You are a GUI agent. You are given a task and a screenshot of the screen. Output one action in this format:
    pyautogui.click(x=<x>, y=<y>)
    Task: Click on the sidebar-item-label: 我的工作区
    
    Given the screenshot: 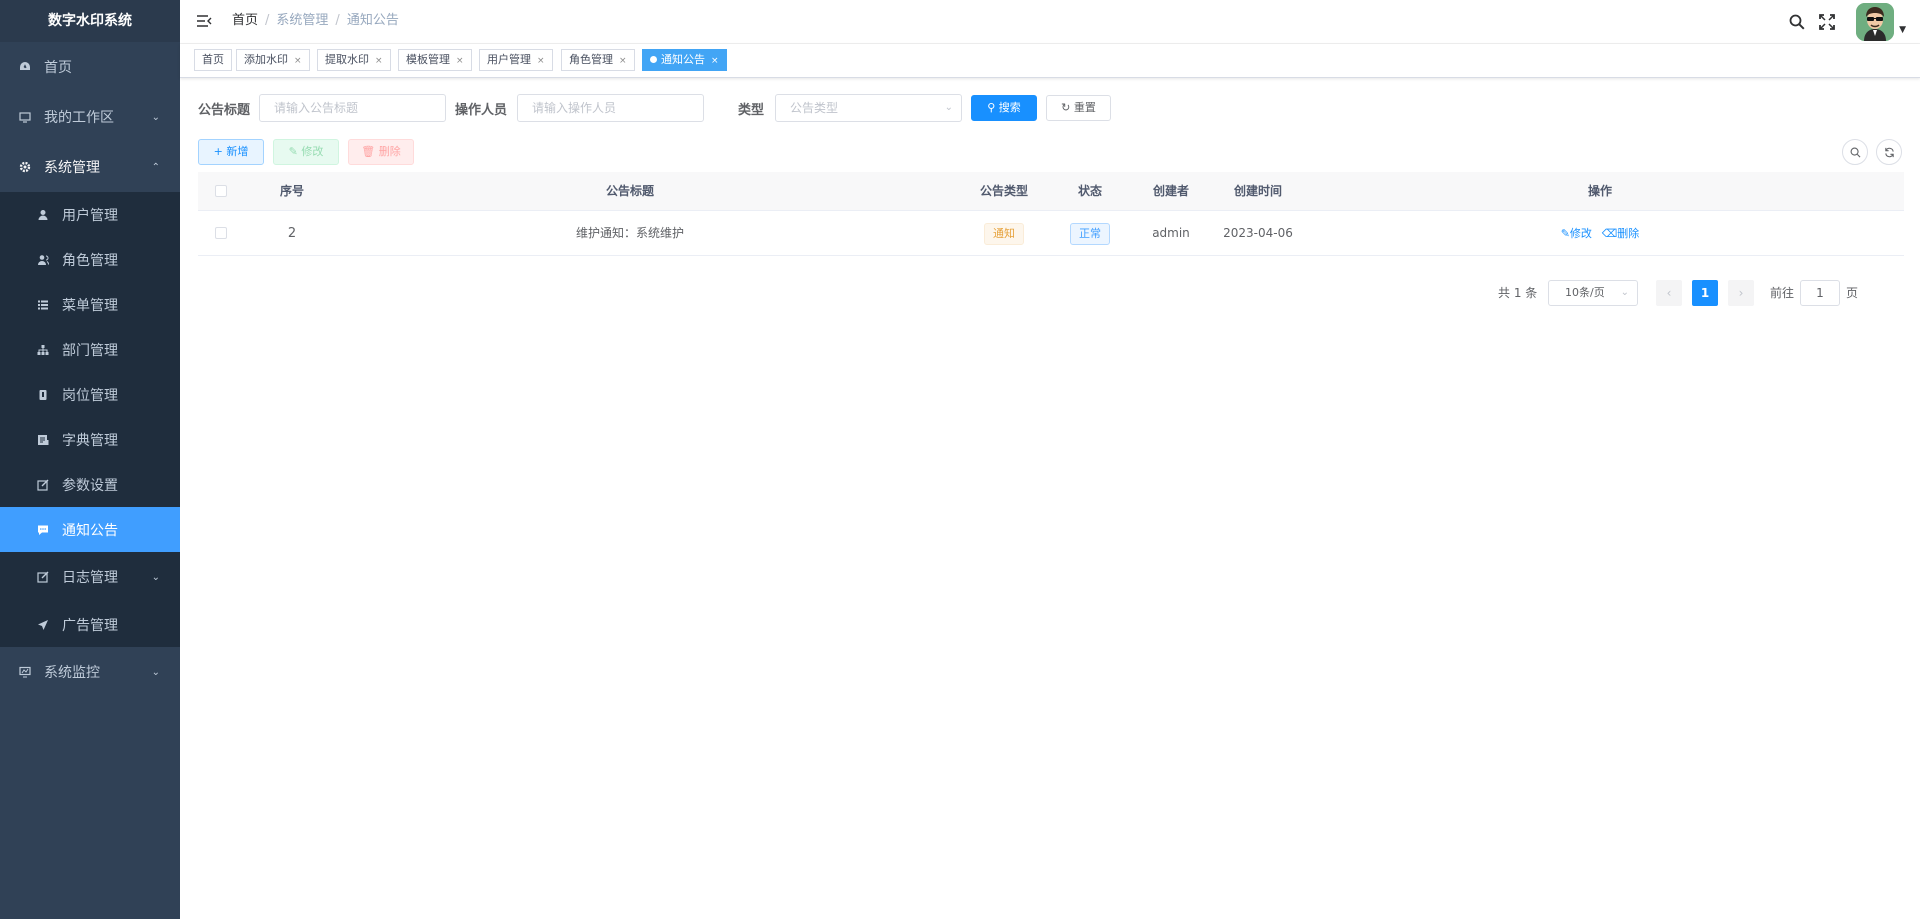 What is the action you would take?
    pyautogui.click(x=79, y=118)
    